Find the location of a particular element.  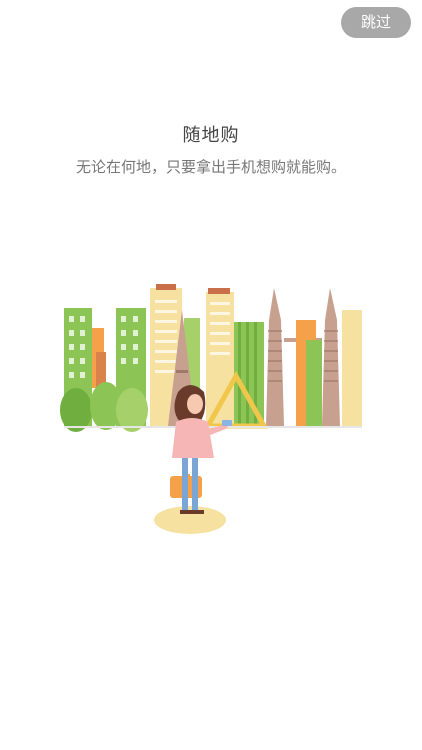

skyline is located at coordinates (211, 358).